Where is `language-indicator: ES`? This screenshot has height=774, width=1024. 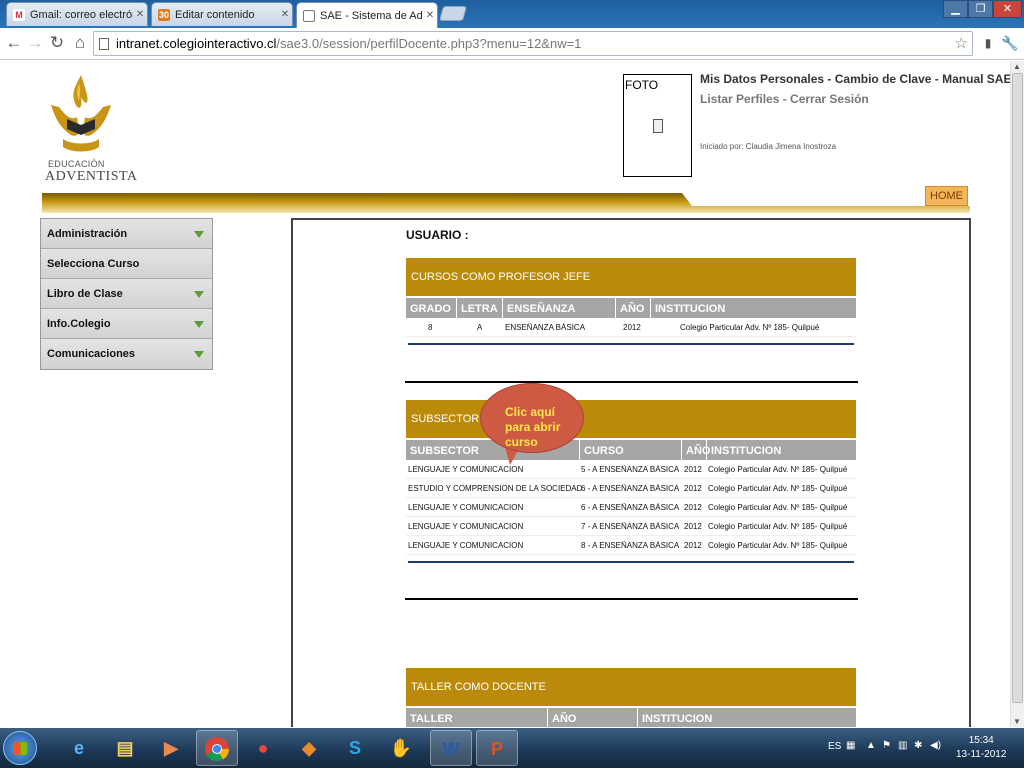 language-indicator: ES is located at coordinates (834, 746).